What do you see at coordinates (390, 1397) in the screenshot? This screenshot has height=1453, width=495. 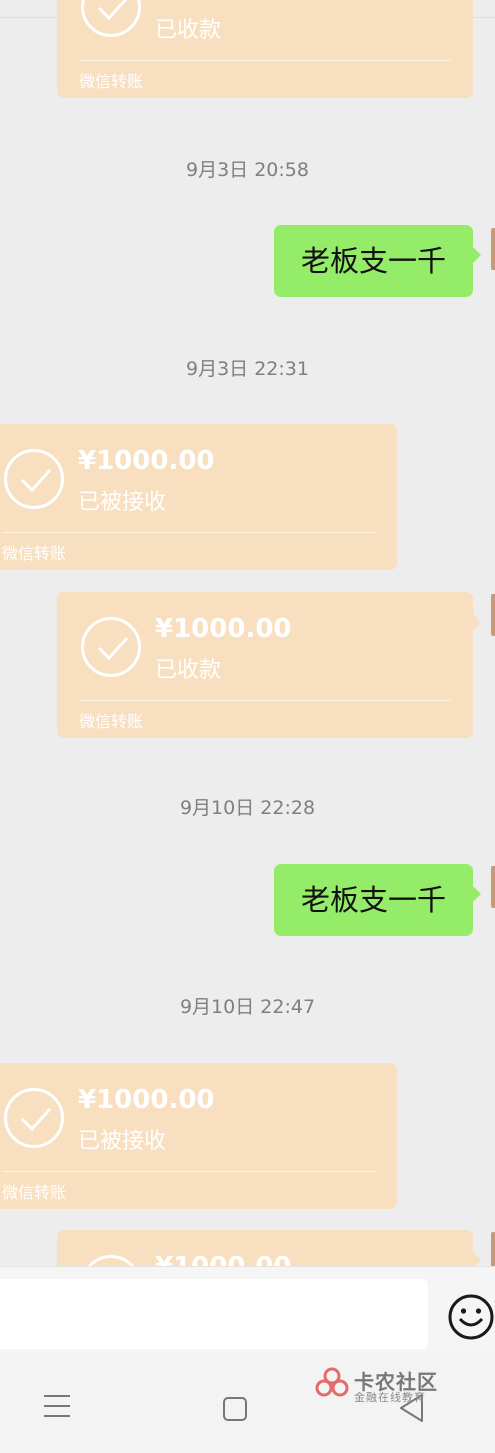 I see `watermark-subtitle: 金融在线教育` at bounding box center [390, 1397].